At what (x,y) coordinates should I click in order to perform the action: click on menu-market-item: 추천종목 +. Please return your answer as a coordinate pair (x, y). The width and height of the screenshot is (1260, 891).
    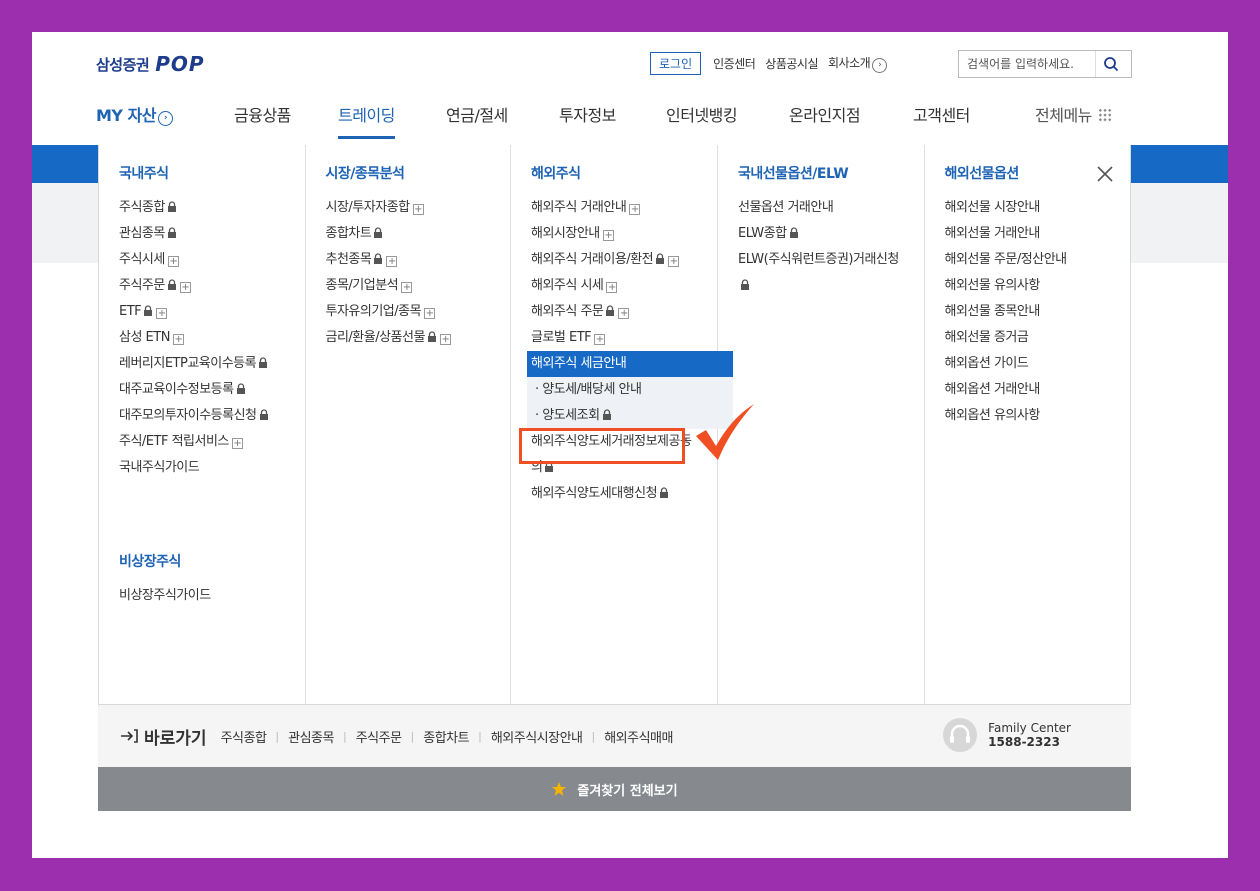
    Looking at the image, I should click on (418, 260).